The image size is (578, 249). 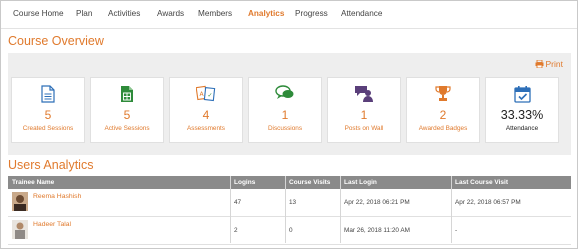 I want to click on trainee-name-link: Reema Hashish, so click(x=57, y=196).